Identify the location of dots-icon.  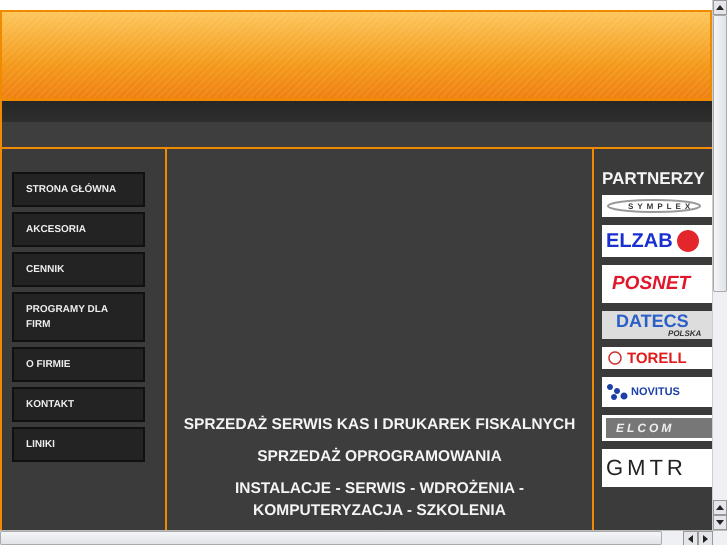
(617, 392).